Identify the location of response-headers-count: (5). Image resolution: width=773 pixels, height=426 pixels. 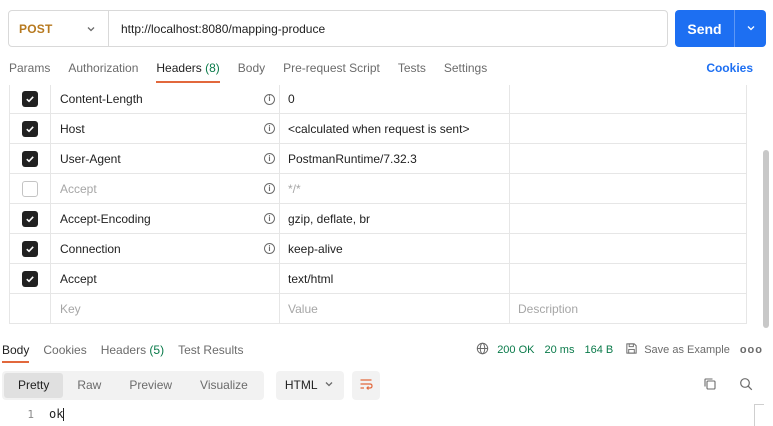
(157, 350).